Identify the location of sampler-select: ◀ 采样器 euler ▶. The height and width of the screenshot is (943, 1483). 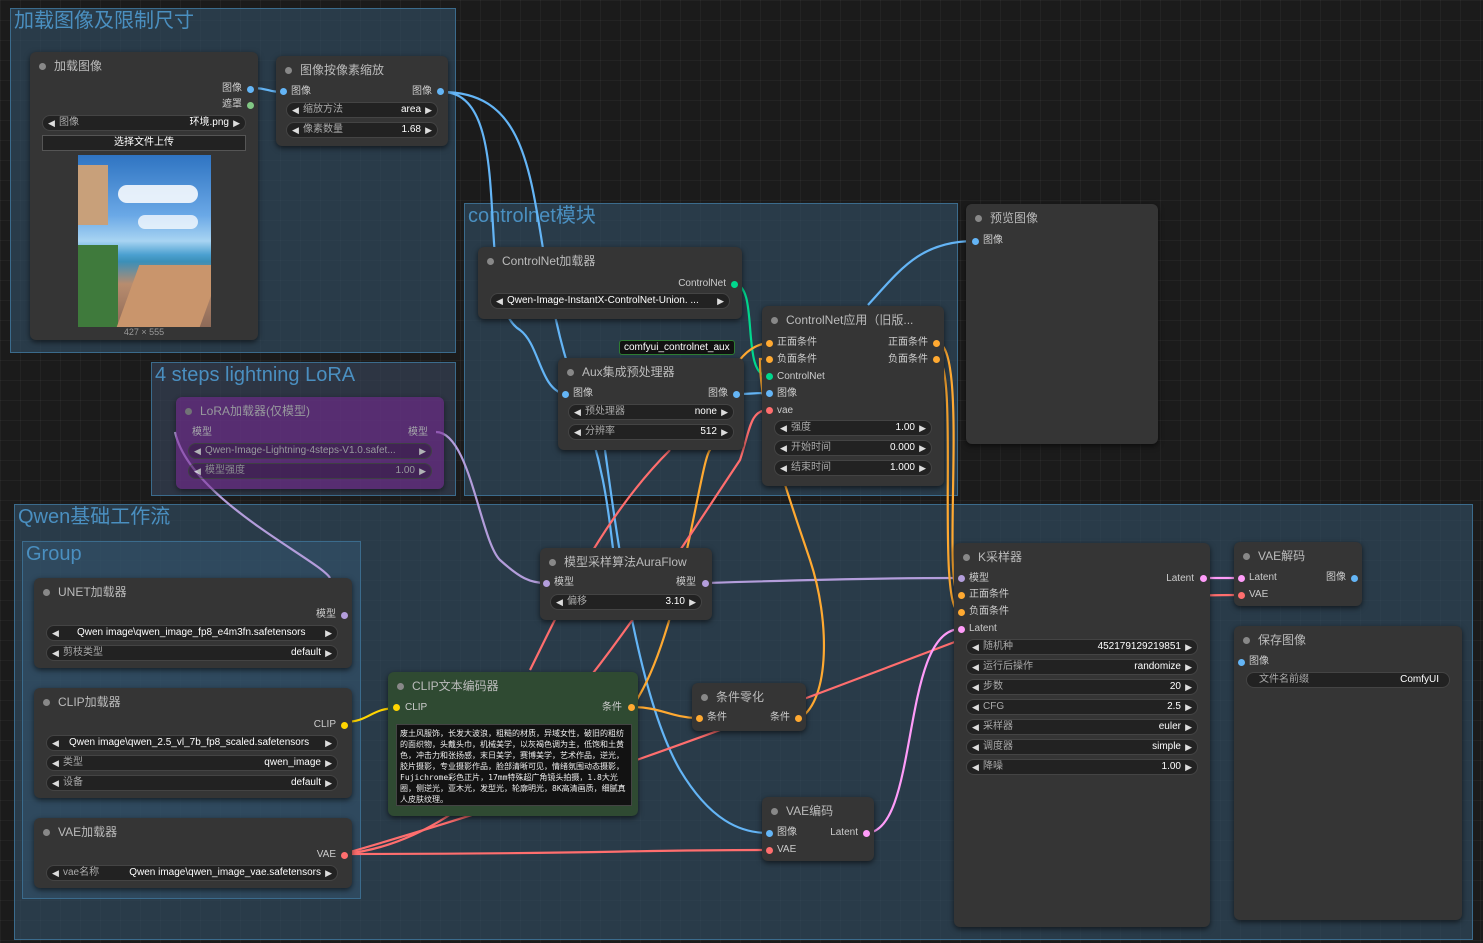
(1082, 727).